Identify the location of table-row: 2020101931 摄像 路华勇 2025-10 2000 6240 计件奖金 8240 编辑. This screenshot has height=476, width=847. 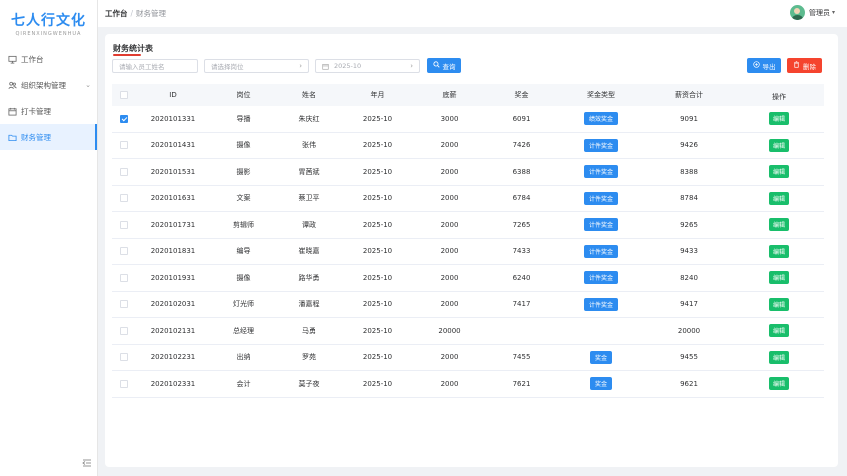
(468, 278).